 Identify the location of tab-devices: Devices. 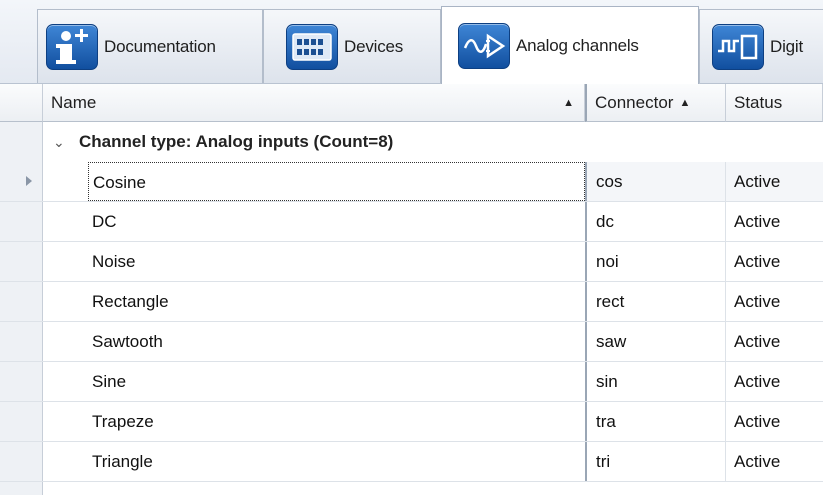
(352, 46).